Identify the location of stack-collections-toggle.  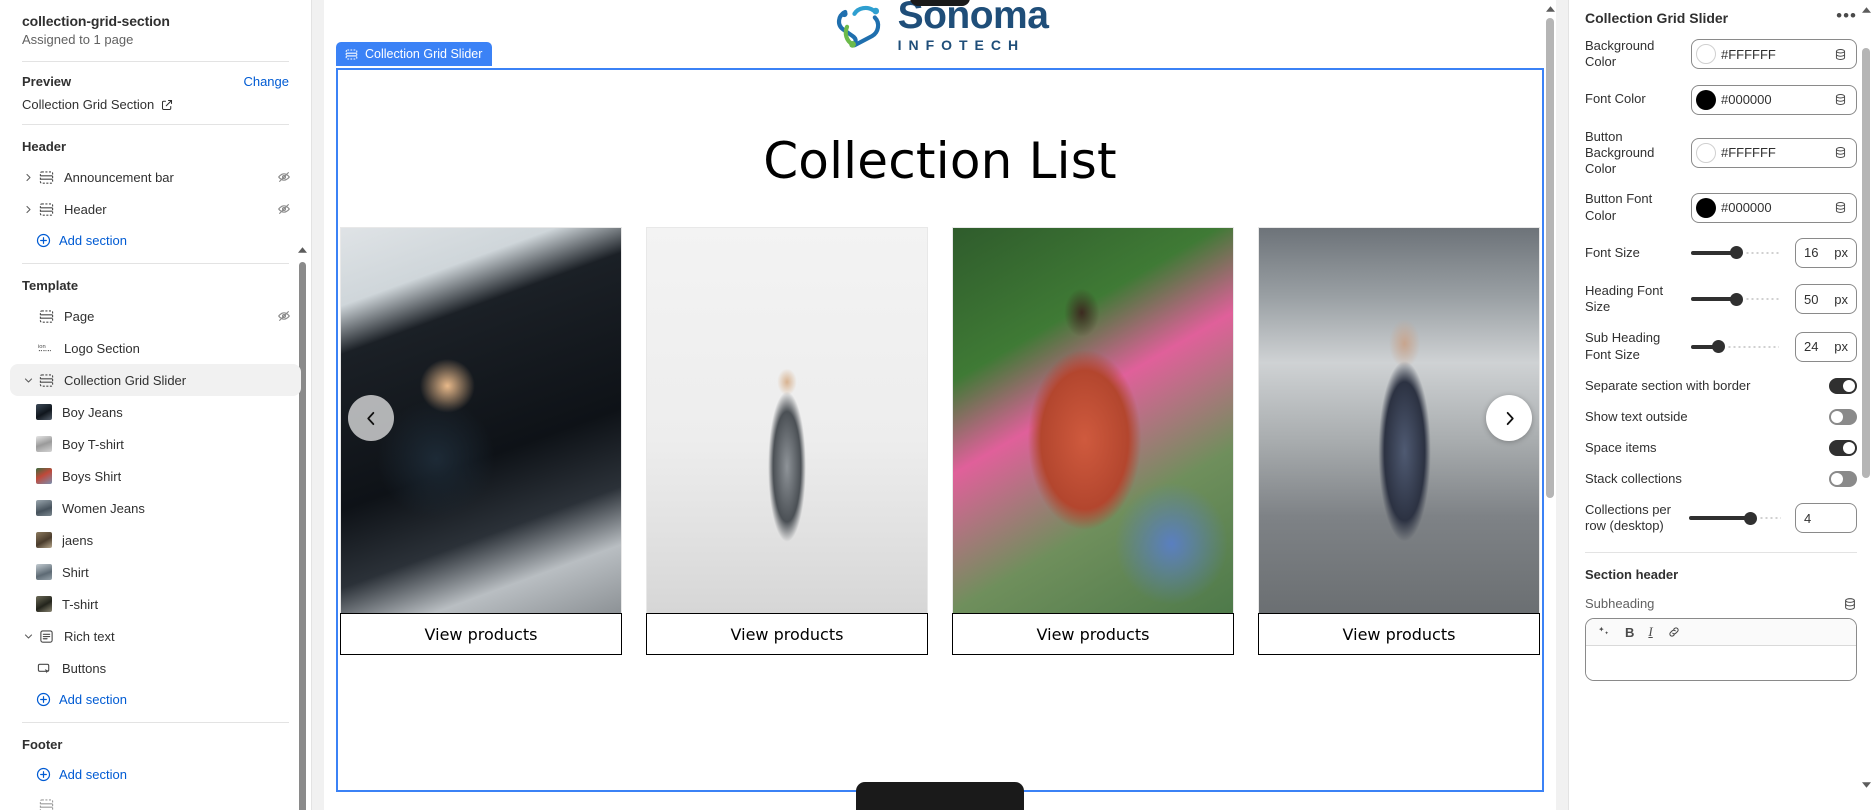
(1843, 478).